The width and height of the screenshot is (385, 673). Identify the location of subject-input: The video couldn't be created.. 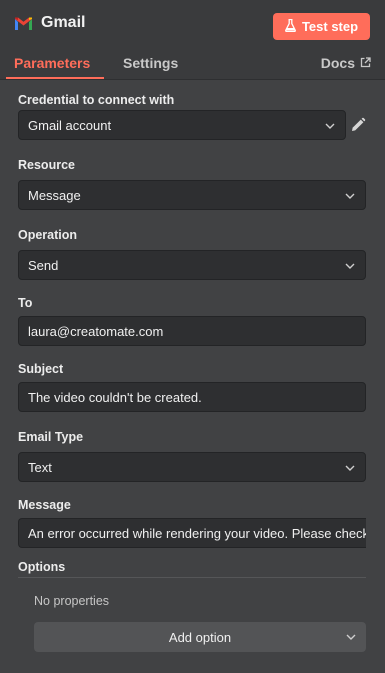
(192, 397).